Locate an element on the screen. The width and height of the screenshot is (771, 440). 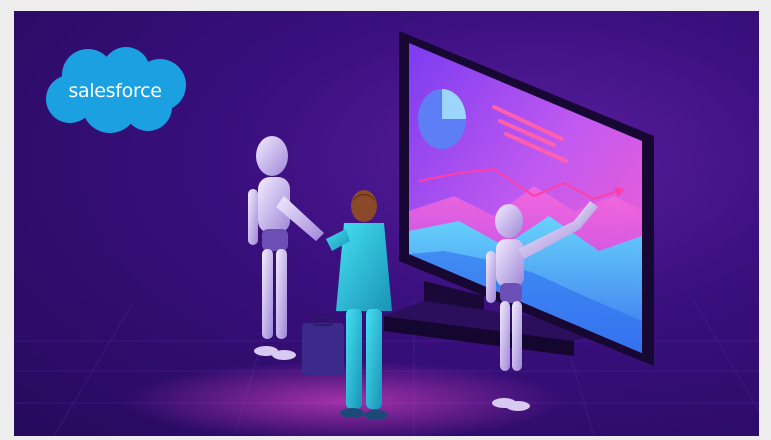
logo-text: salesforce is located at coordinates (115, 91).